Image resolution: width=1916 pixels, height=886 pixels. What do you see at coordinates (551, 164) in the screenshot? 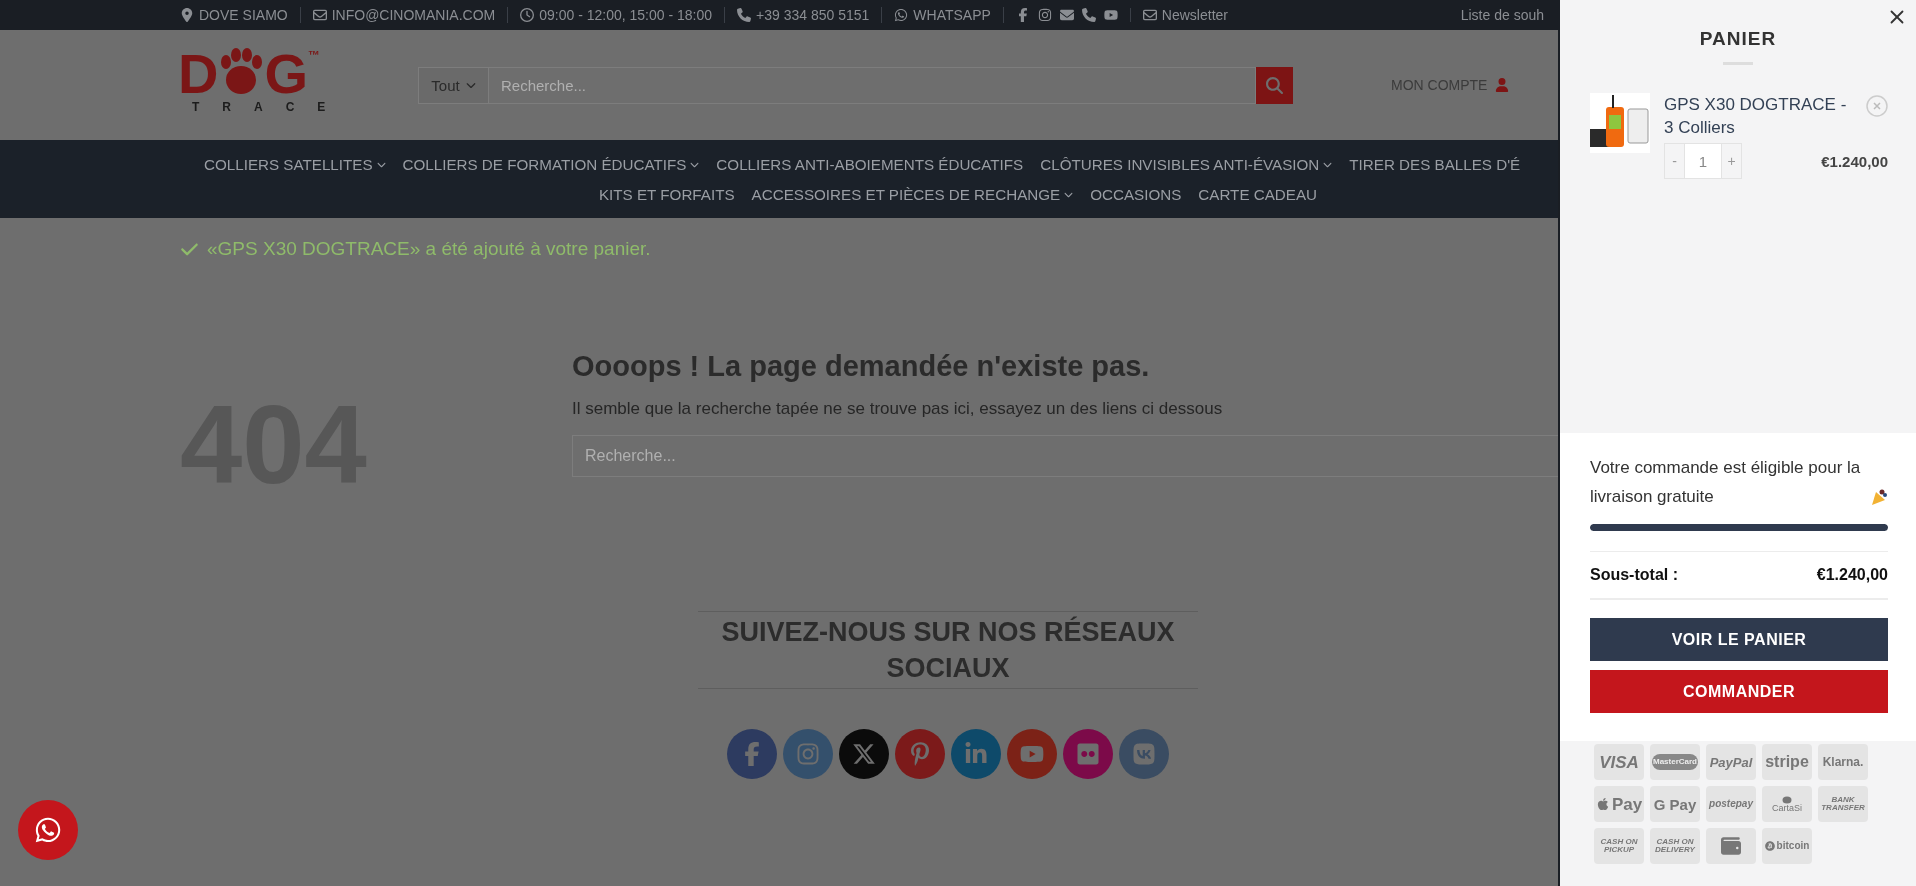
I see `nav-item: COLLIERS DE FORMATION ÉDUCATIFS` at bounding box center [551, 164].